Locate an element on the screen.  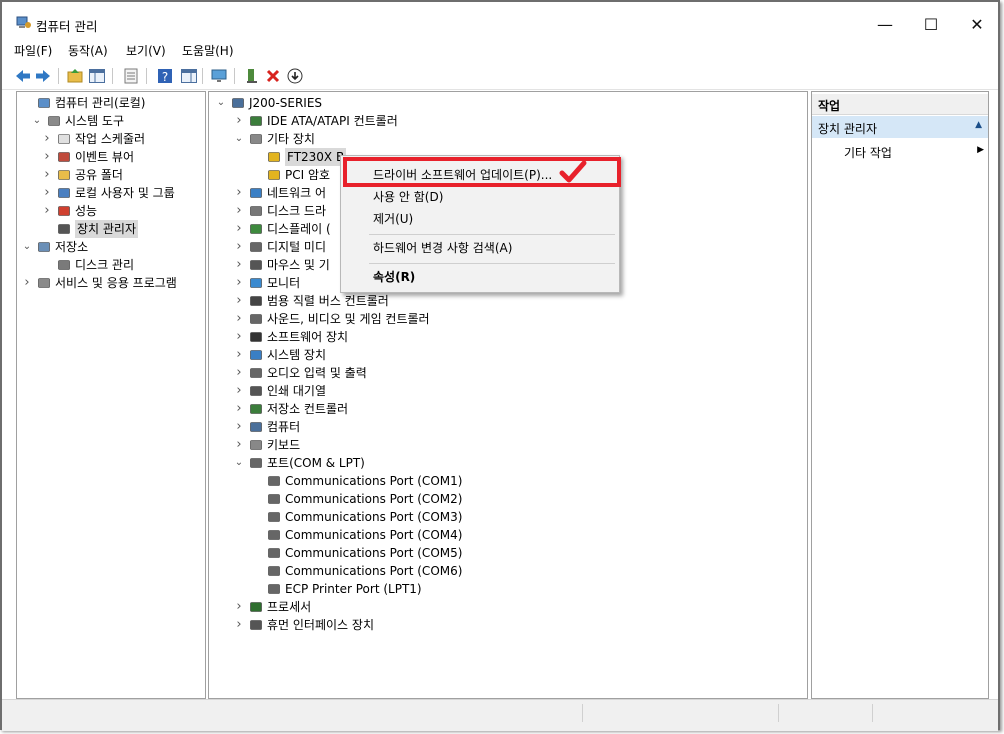
show-hide-tree-icon is located at coordinates (97, 76).